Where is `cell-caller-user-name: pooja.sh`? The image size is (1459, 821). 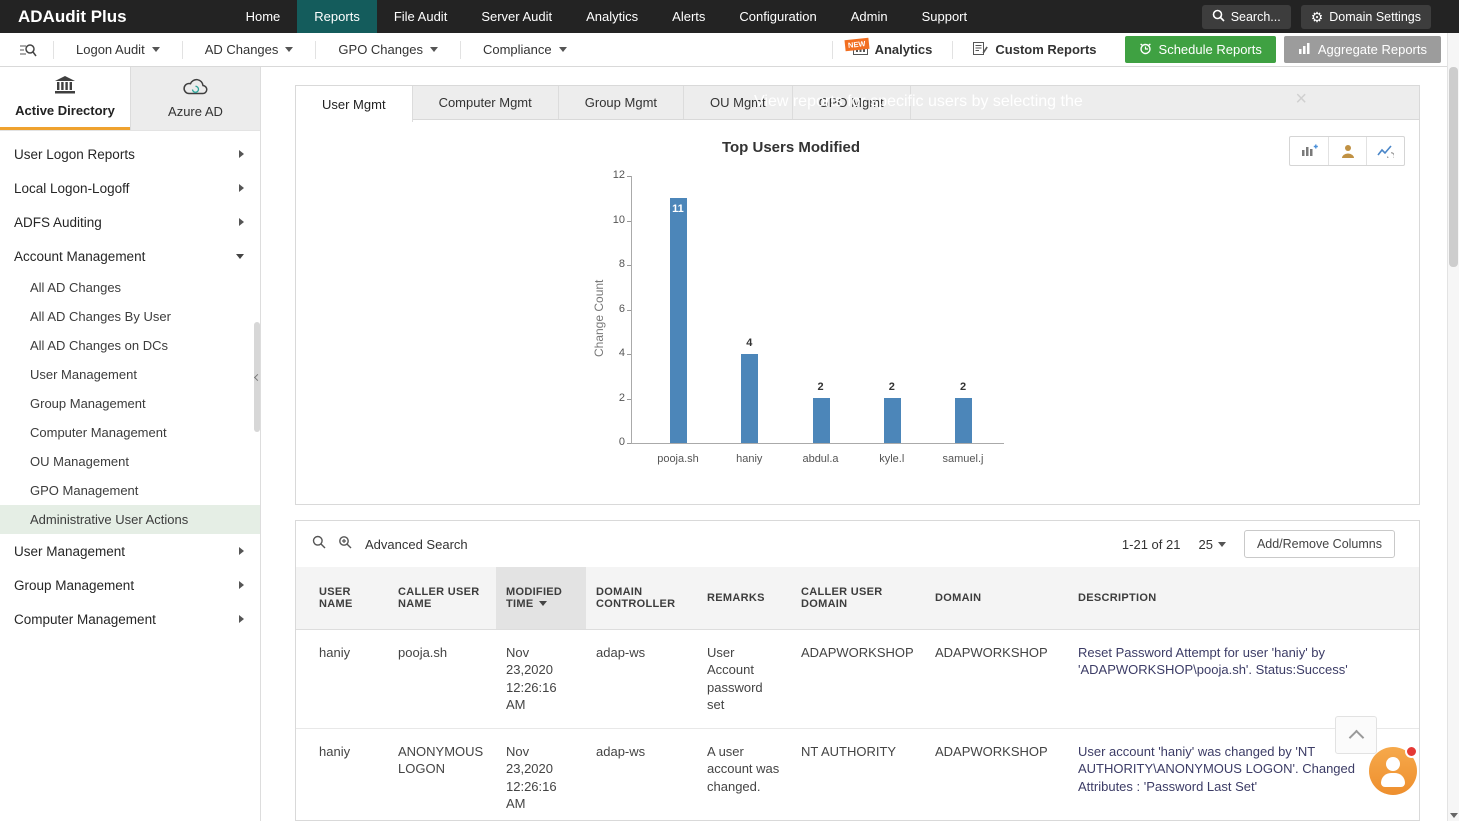 cell-caller-user-name: pooja.sh is located at coordinates (442, 679).